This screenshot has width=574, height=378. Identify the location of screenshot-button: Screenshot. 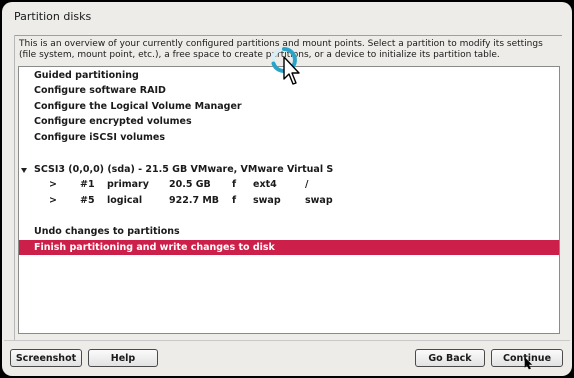
(46, 358).